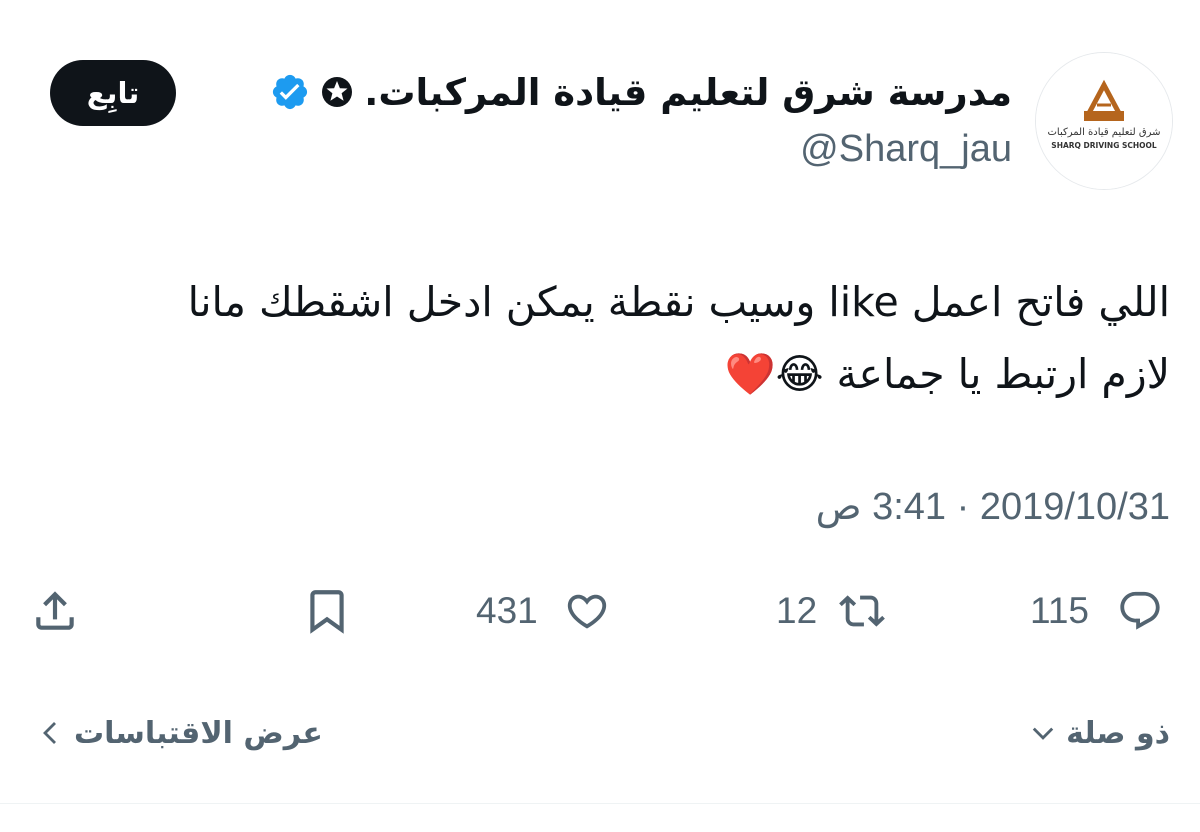 Image resolution: width=1200 pixels, height=832 pixels. What do you see at coordinates (1105, 611) in the screenshot?
I see `reply-button: 115` at bounding box center [1105, 611].